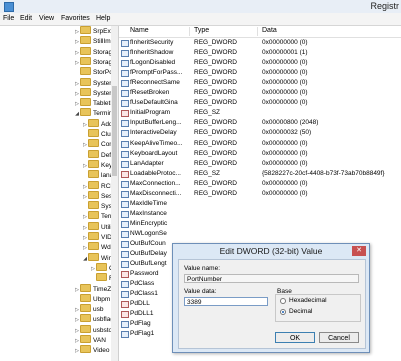  I want to click on tree-scrollbar, so click(114, 193).